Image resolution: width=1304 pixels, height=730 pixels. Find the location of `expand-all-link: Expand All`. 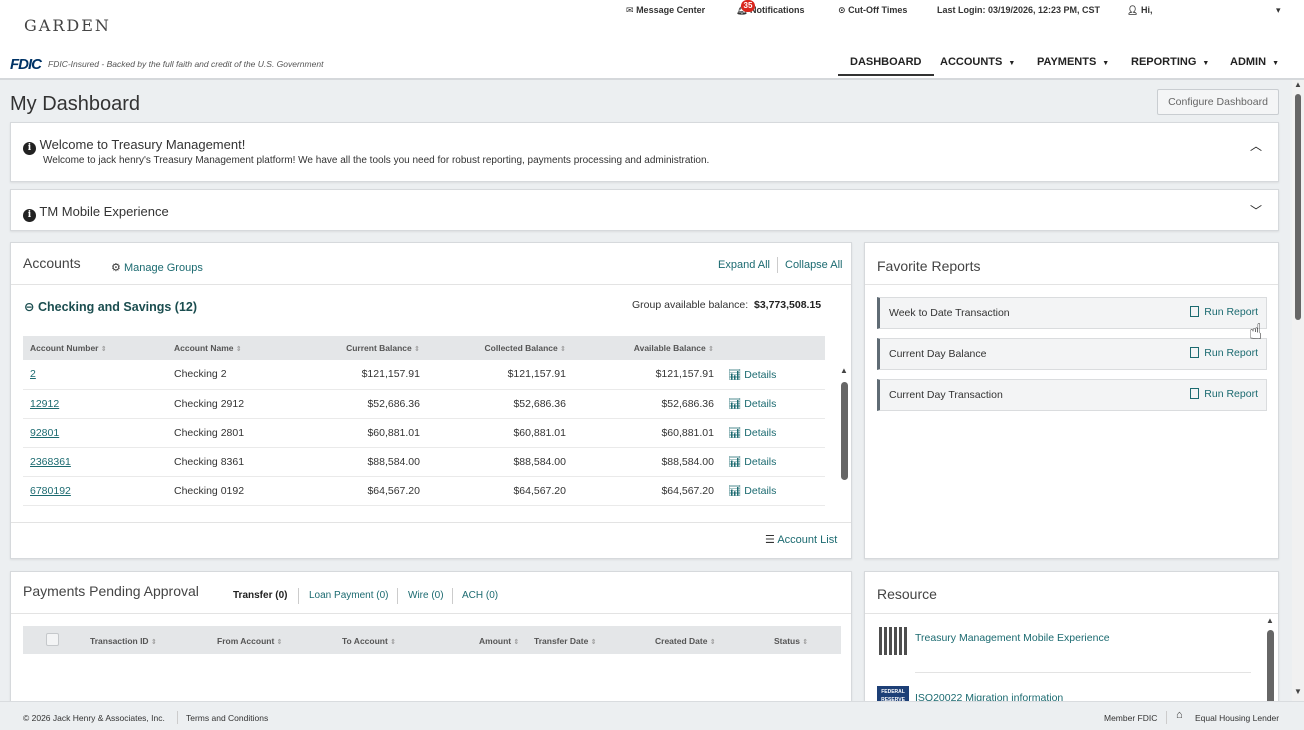

expand-all-link: Expand All is located at coordinates (744, 265).